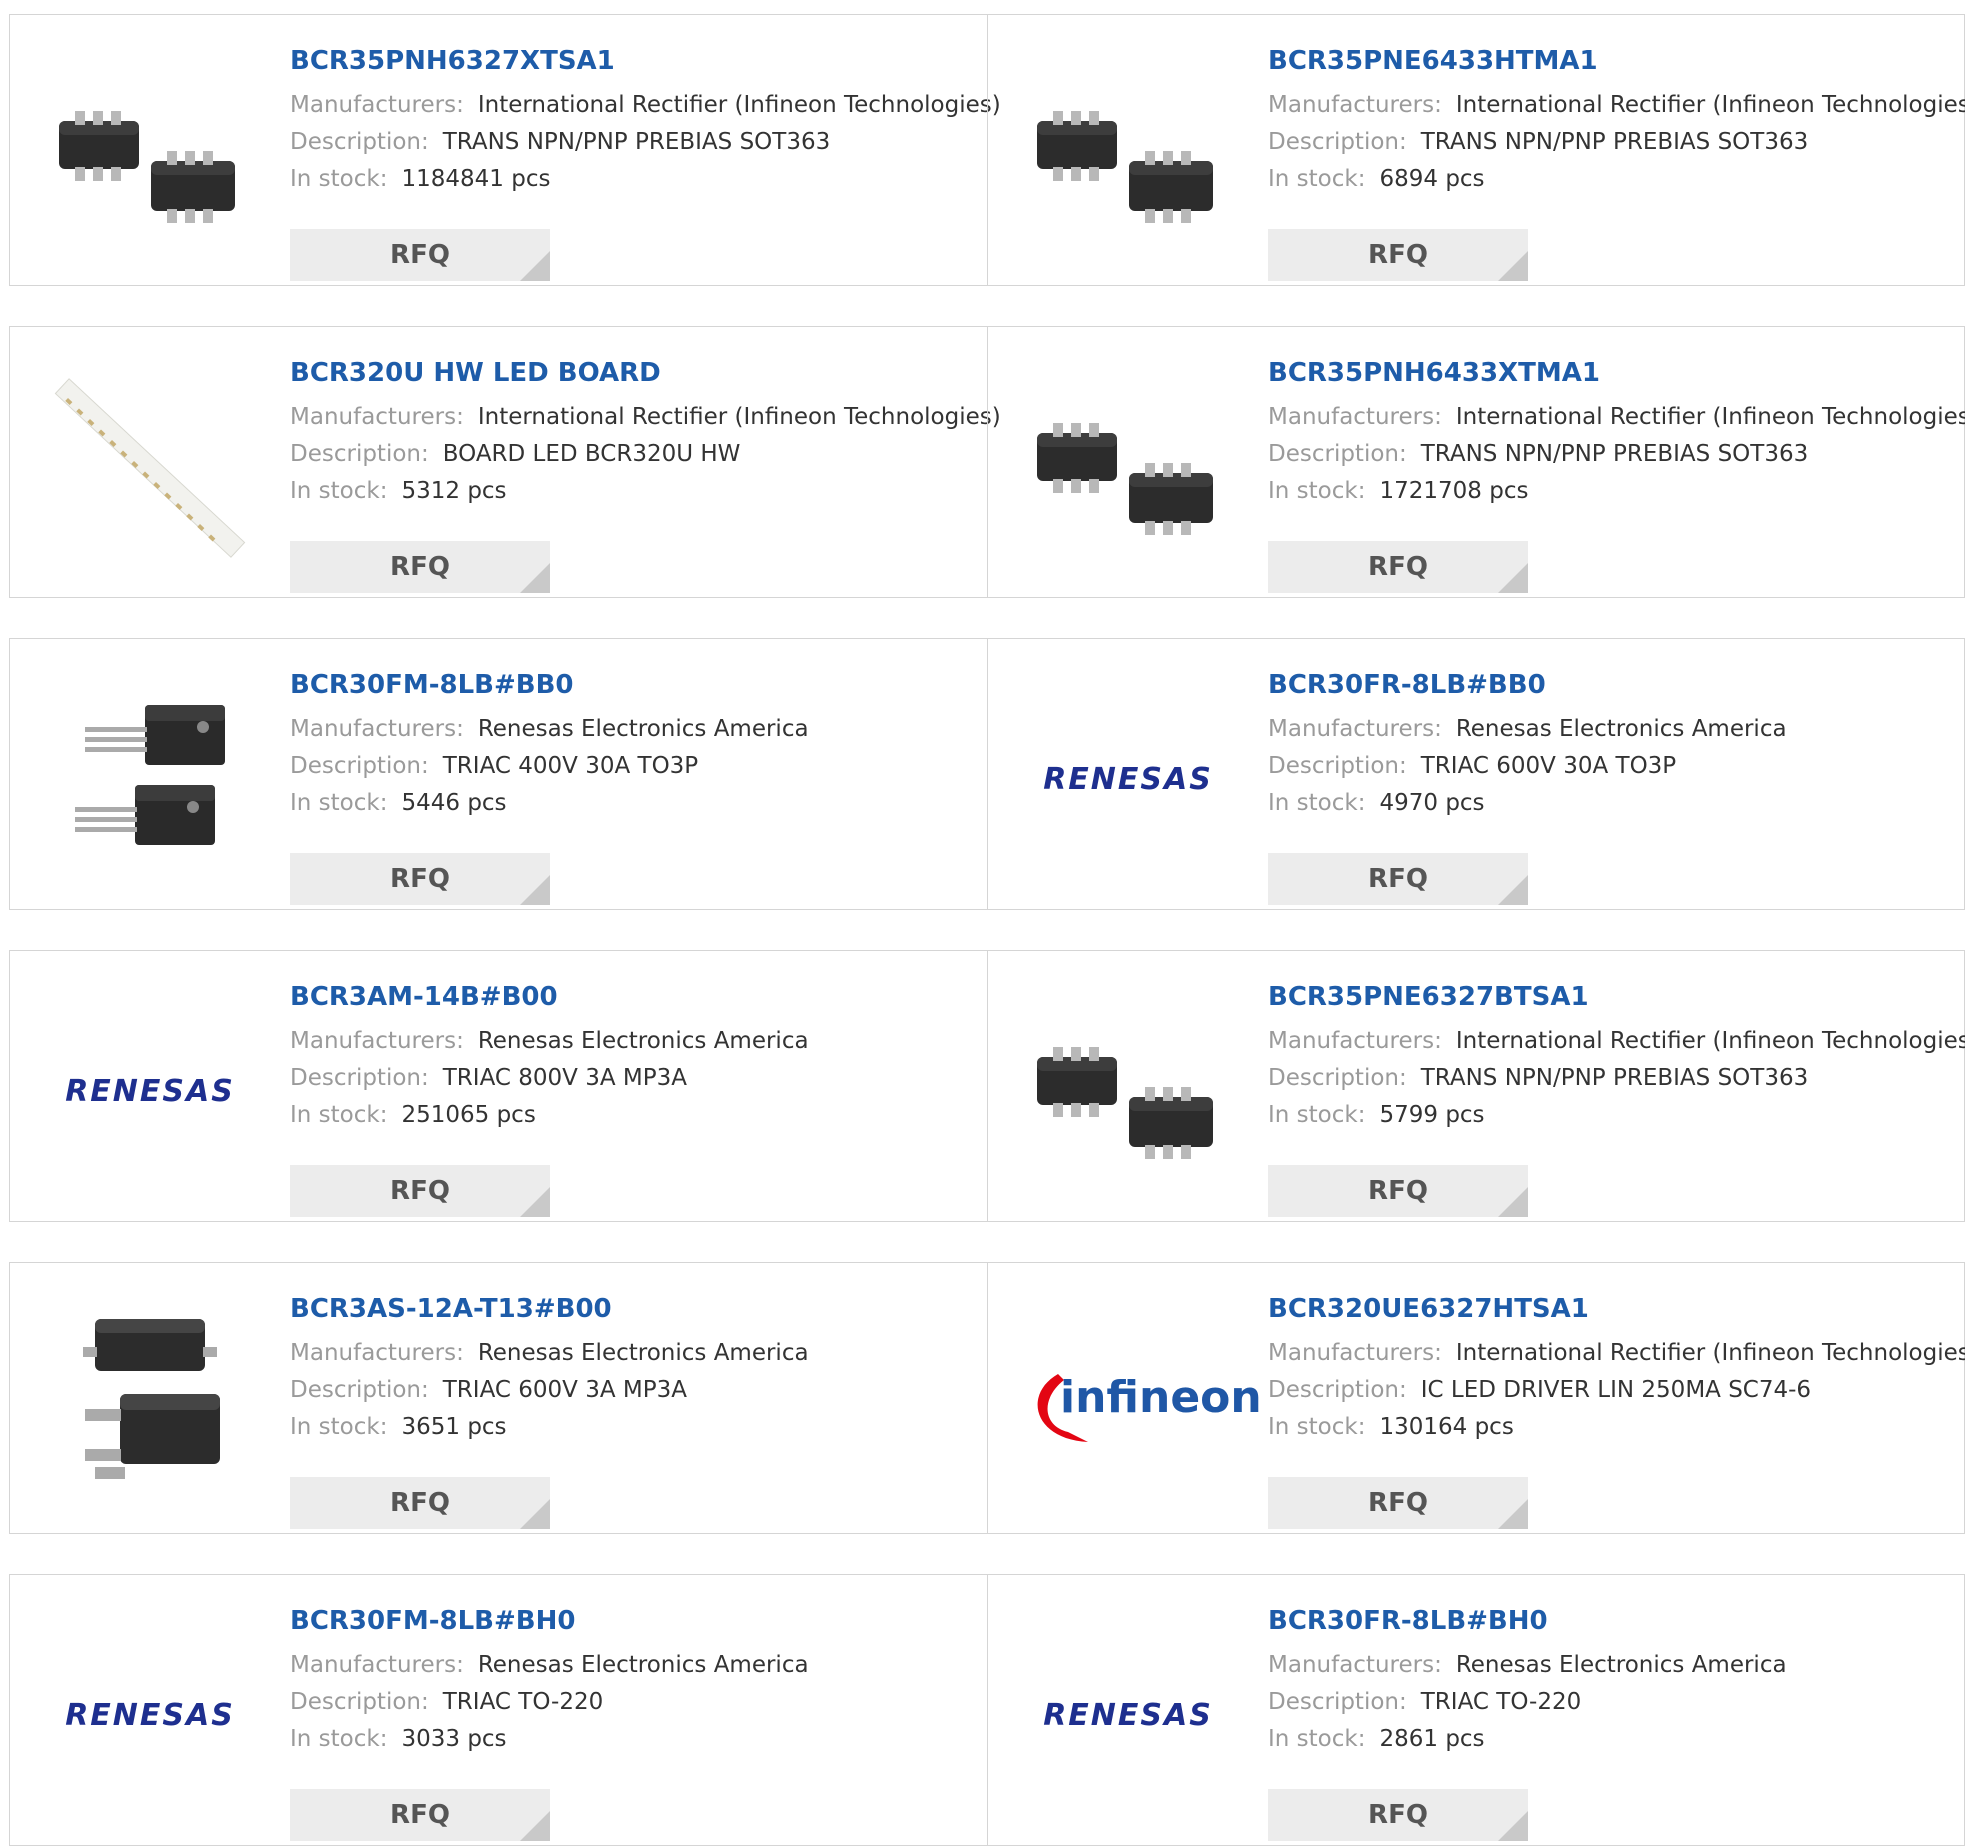  I want to click on description-value: TRIAC 800V 3A MP3A, so click(564, 1078).